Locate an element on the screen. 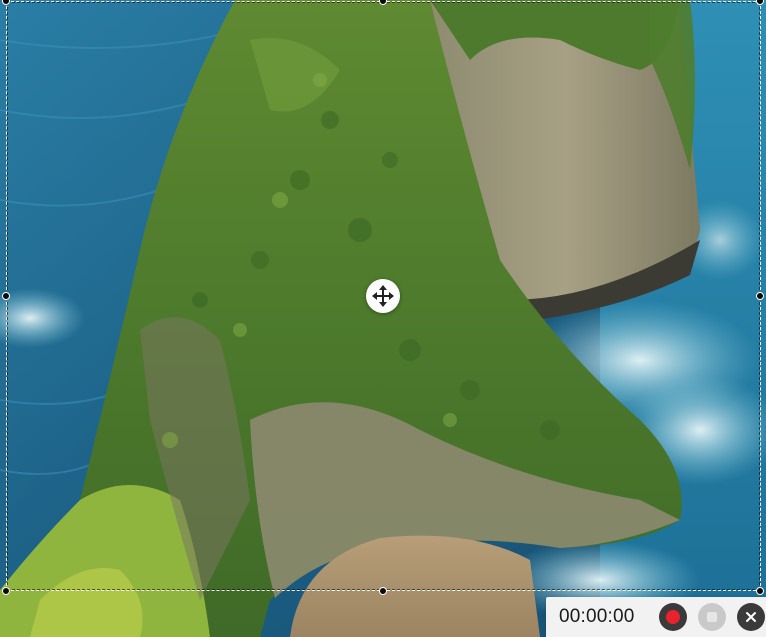 The height and width of the screenshot is (637, 766). resize-handle-bottom-right is located at coordinates (760, 591).